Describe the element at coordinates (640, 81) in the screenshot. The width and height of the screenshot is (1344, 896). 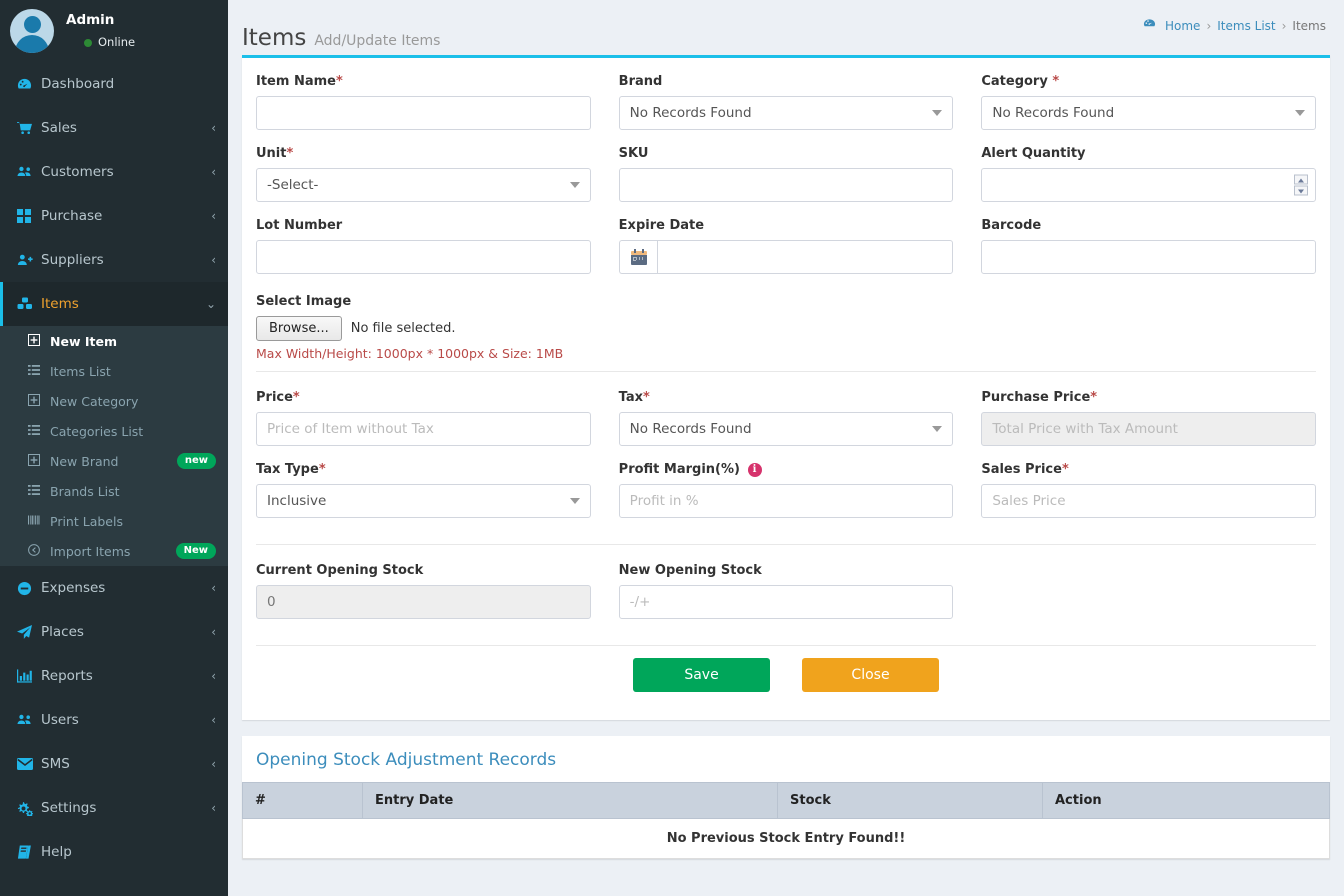
I see `brand-label: Brand` at that location.